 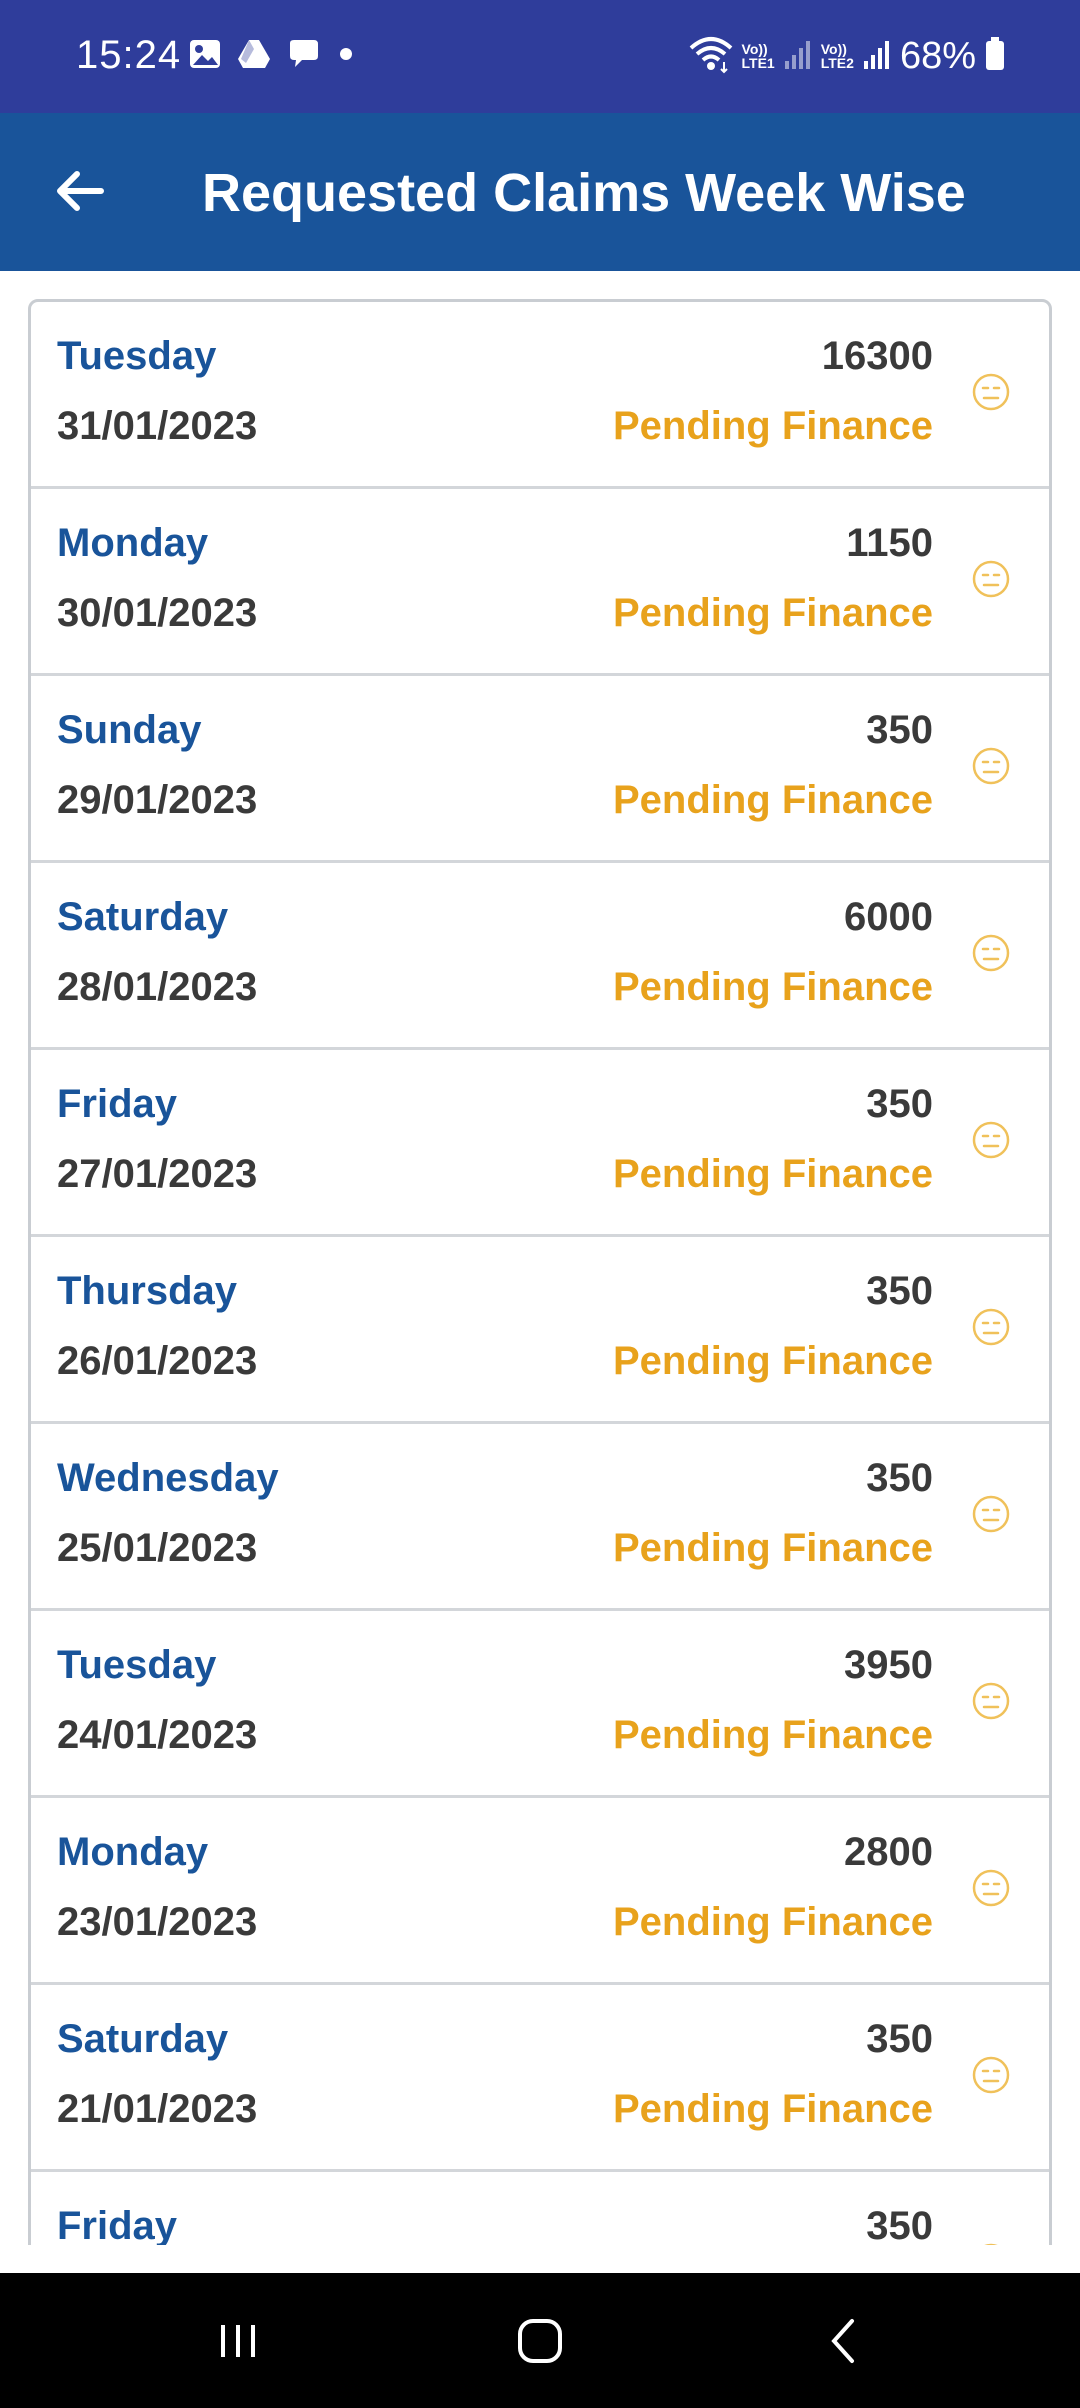 I want to click on claim-day: Wednesday, so click(x=168, y=1478).